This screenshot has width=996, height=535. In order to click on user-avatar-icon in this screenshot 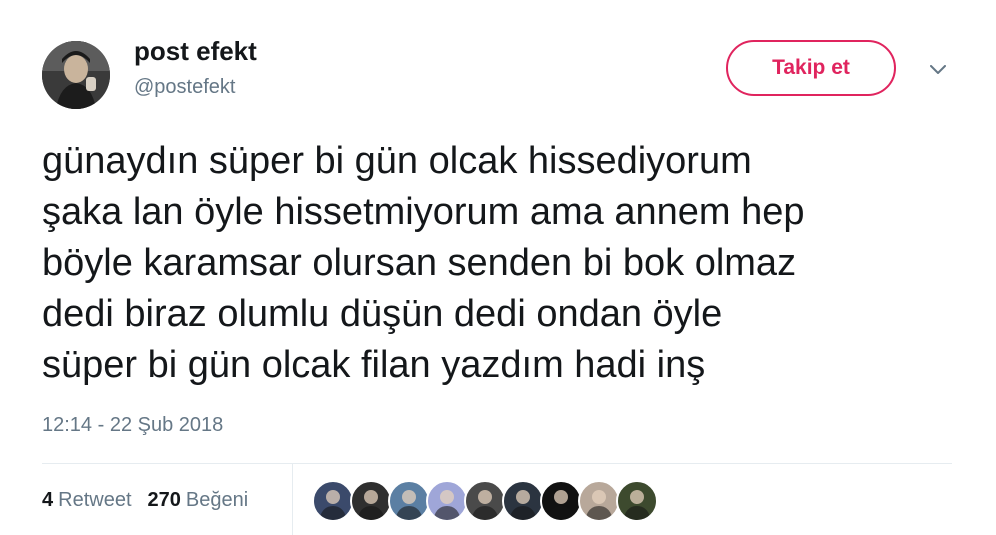, I will do `click(76, 75)`.